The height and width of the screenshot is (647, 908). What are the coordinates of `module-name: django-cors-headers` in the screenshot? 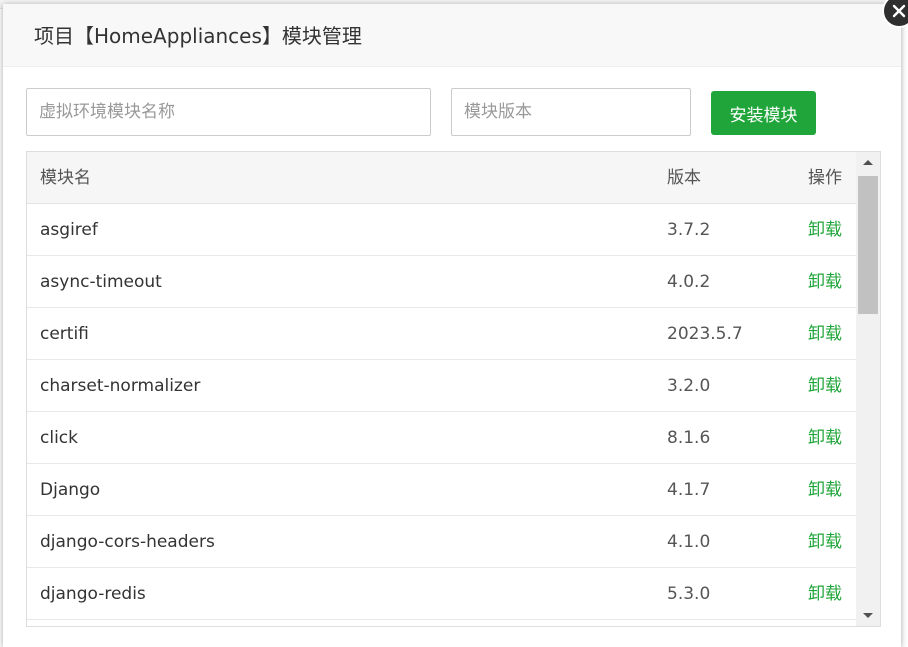 It's located at (127, 542).